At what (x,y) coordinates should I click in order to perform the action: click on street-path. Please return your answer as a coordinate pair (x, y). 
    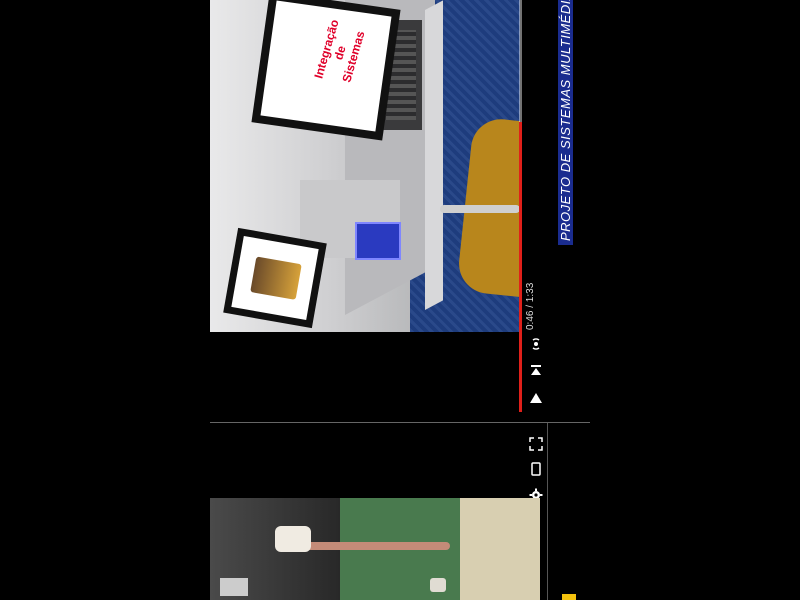
    Looking at the image, I should click on (500, 549).